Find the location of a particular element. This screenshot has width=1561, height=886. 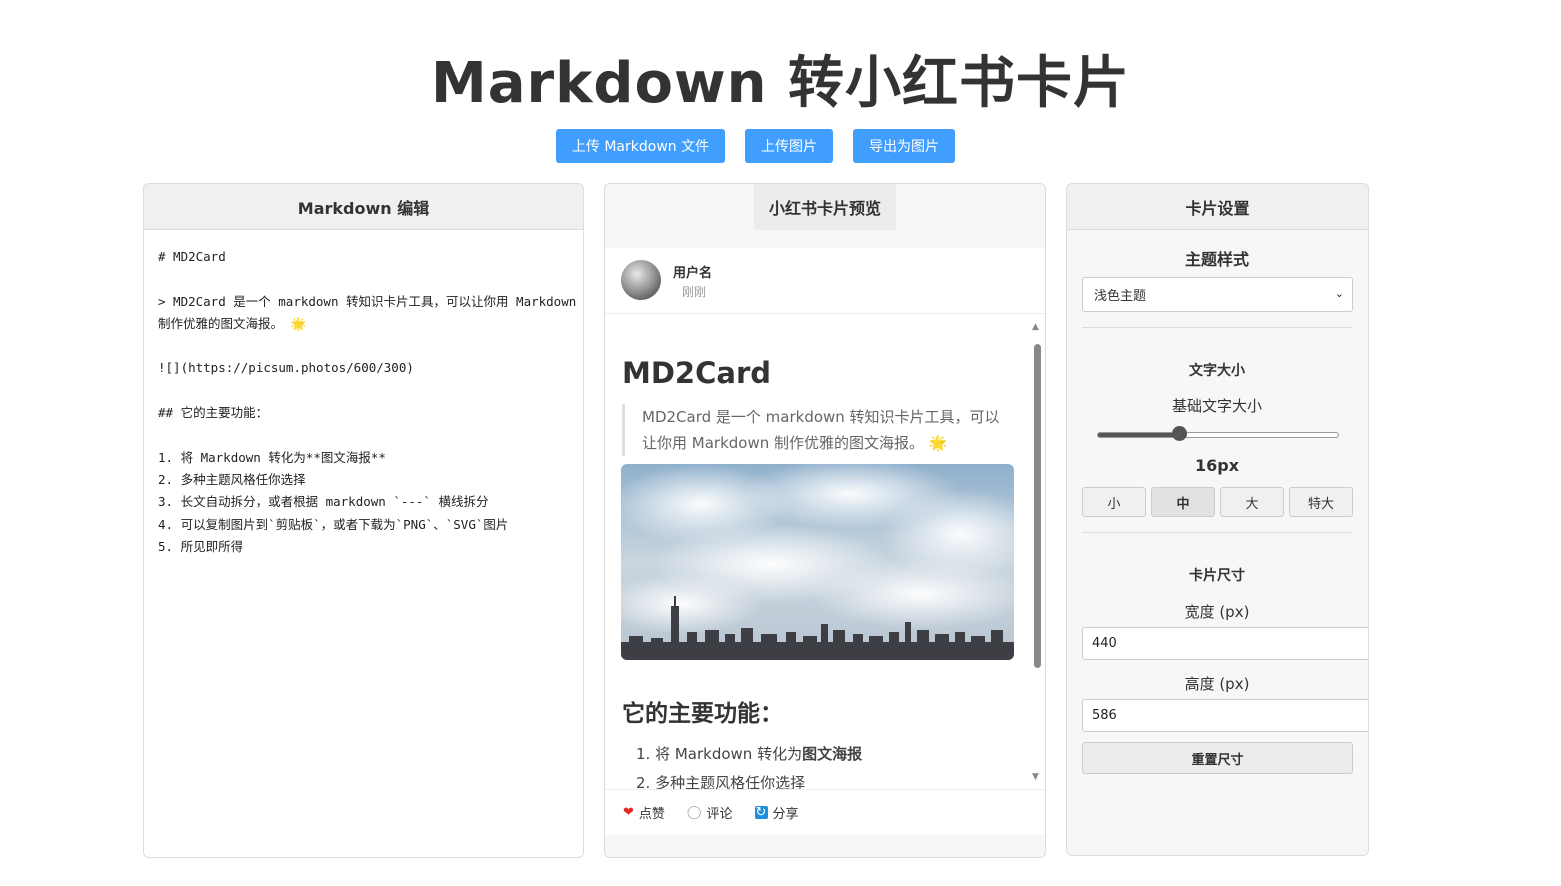

comment-icon: ◯ is located at coordinates (694, 812).